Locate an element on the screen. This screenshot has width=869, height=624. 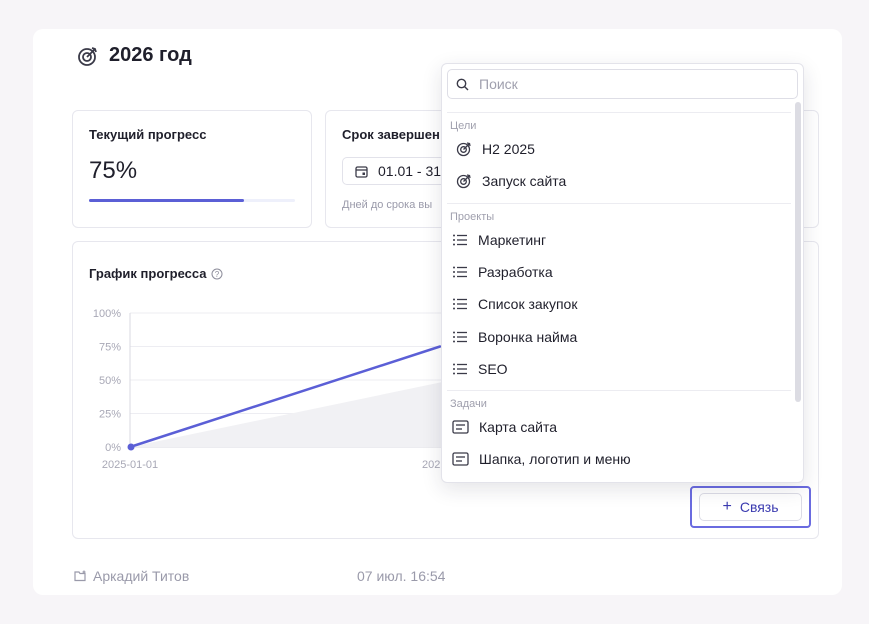
dropdown-item-label: Шапка, логотип и меню is located at coordinates (555, 459).